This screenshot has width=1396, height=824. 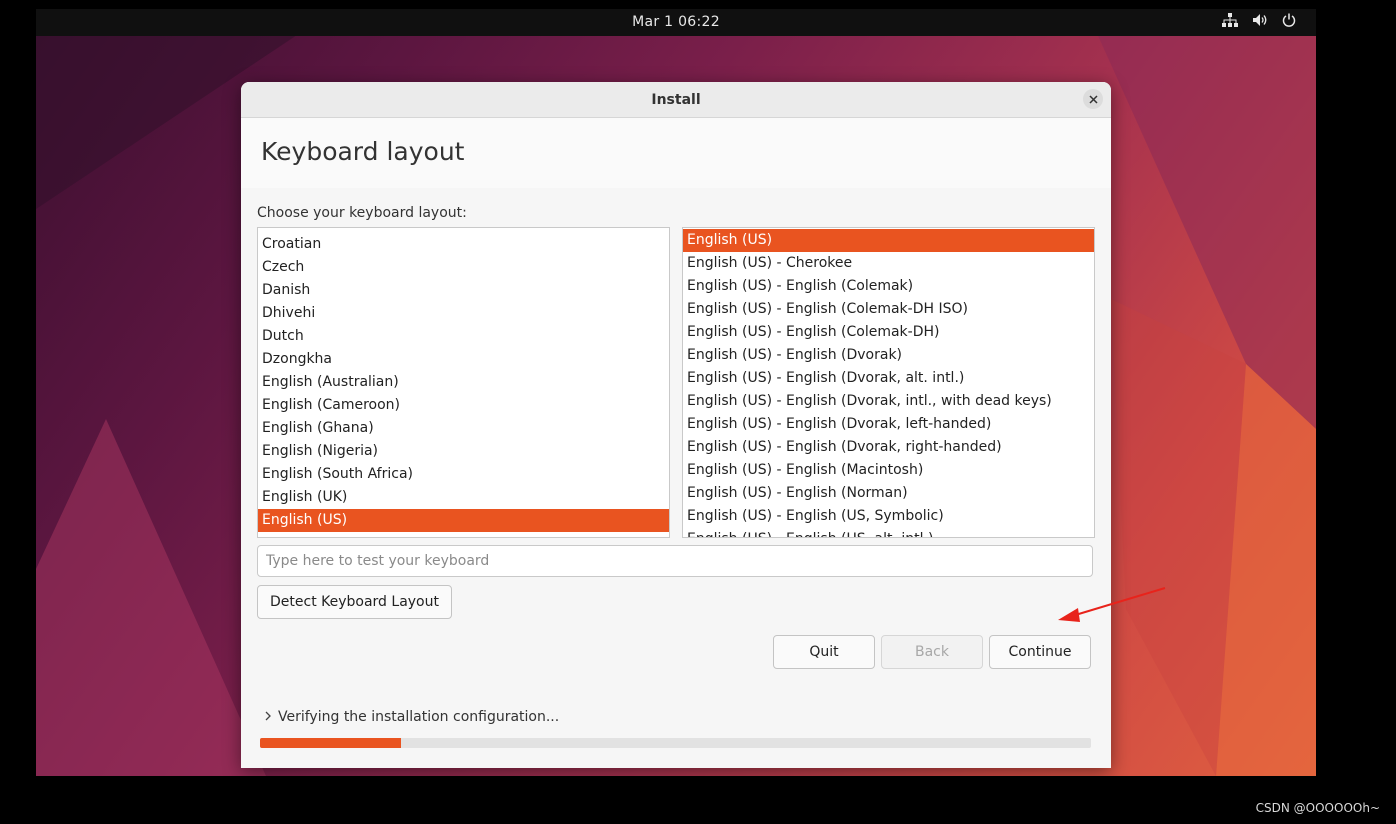 What do you see at coordinates (888, 470) in the screenshot?
I see `variant-list-item: English (US) - English (Macintosh)` at bounding box center [888, 470].